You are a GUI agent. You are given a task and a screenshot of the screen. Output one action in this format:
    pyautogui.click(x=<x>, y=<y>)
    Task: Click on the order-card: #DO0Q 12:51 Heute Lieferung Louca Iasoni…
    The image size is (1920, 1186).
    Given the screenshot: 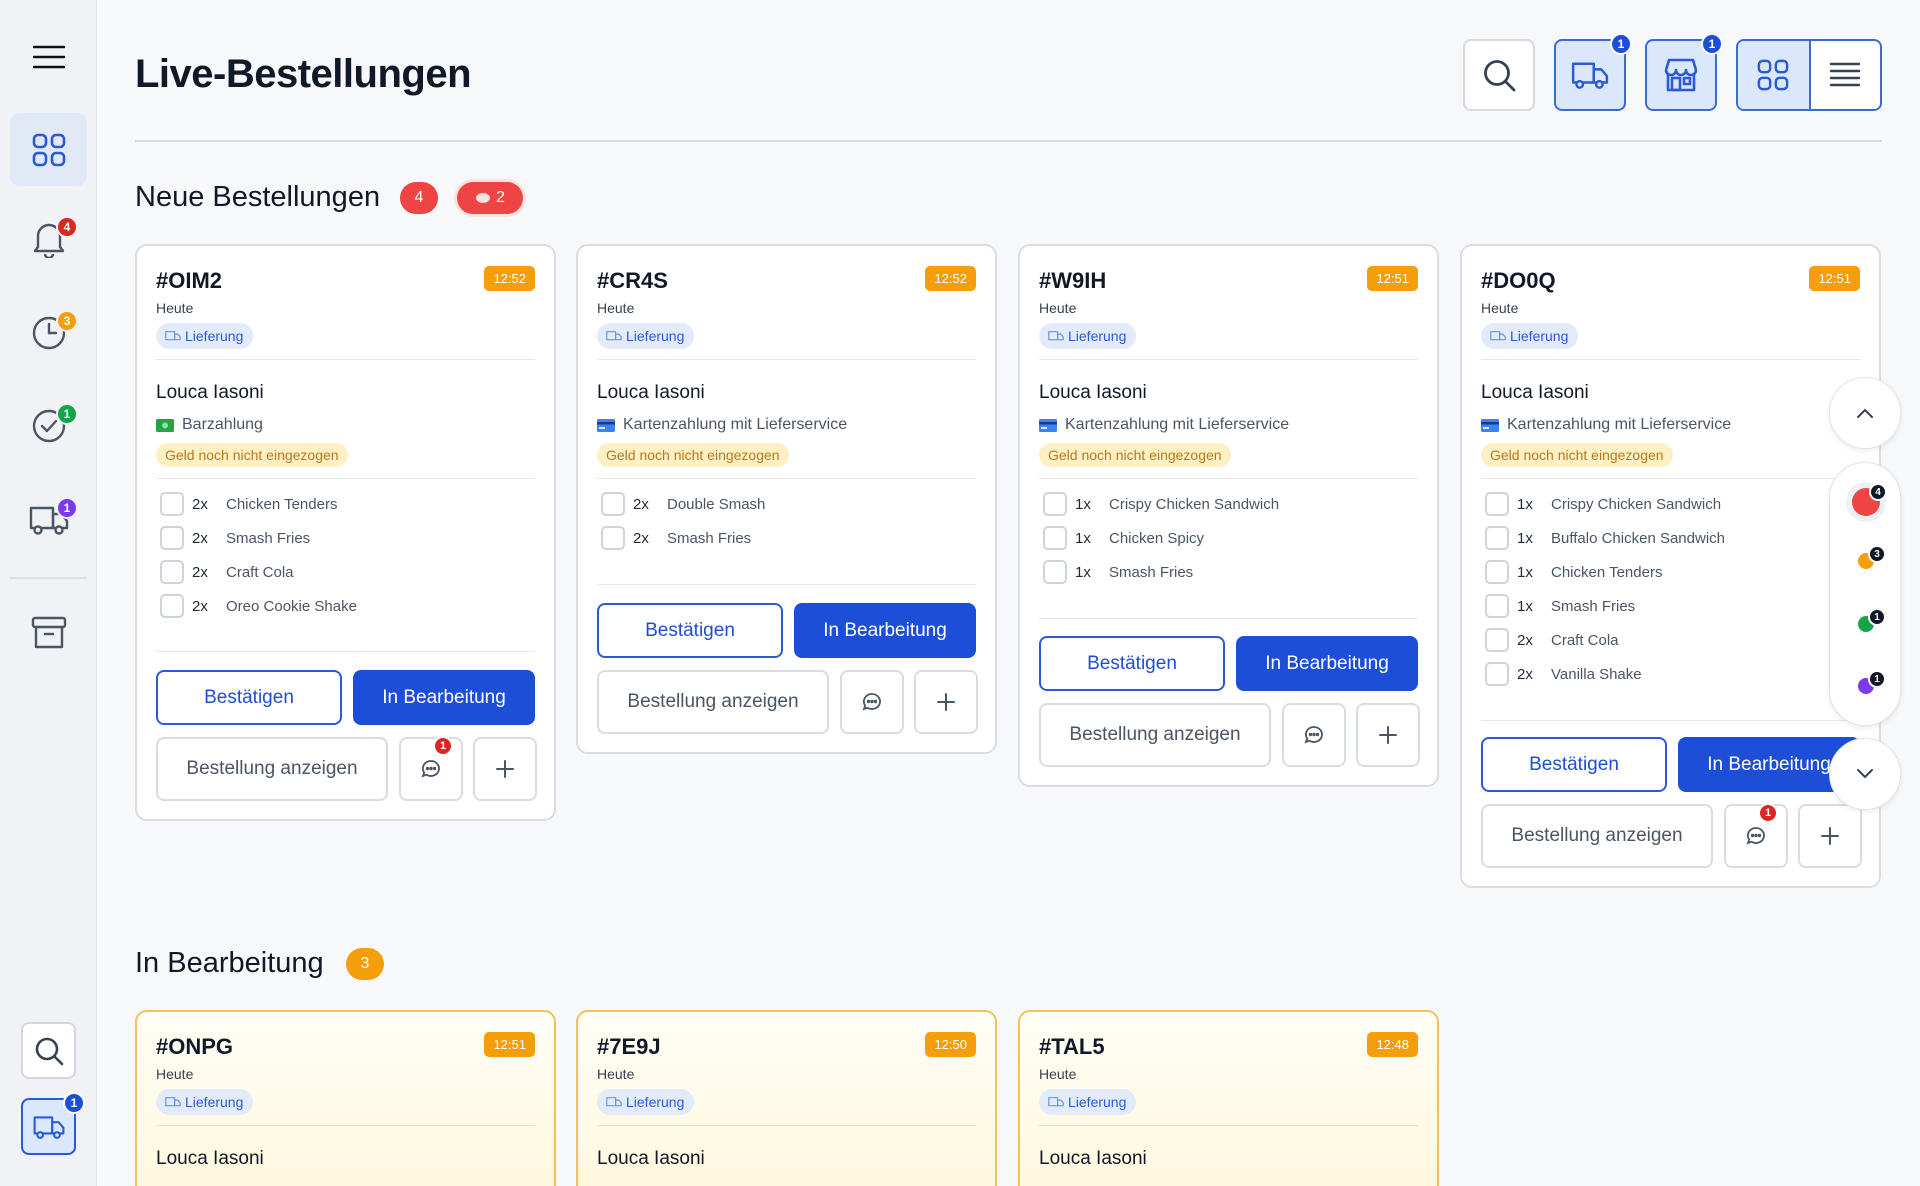 What is the action you would take?
    pyautogui.click(x=1670, y=566)
    